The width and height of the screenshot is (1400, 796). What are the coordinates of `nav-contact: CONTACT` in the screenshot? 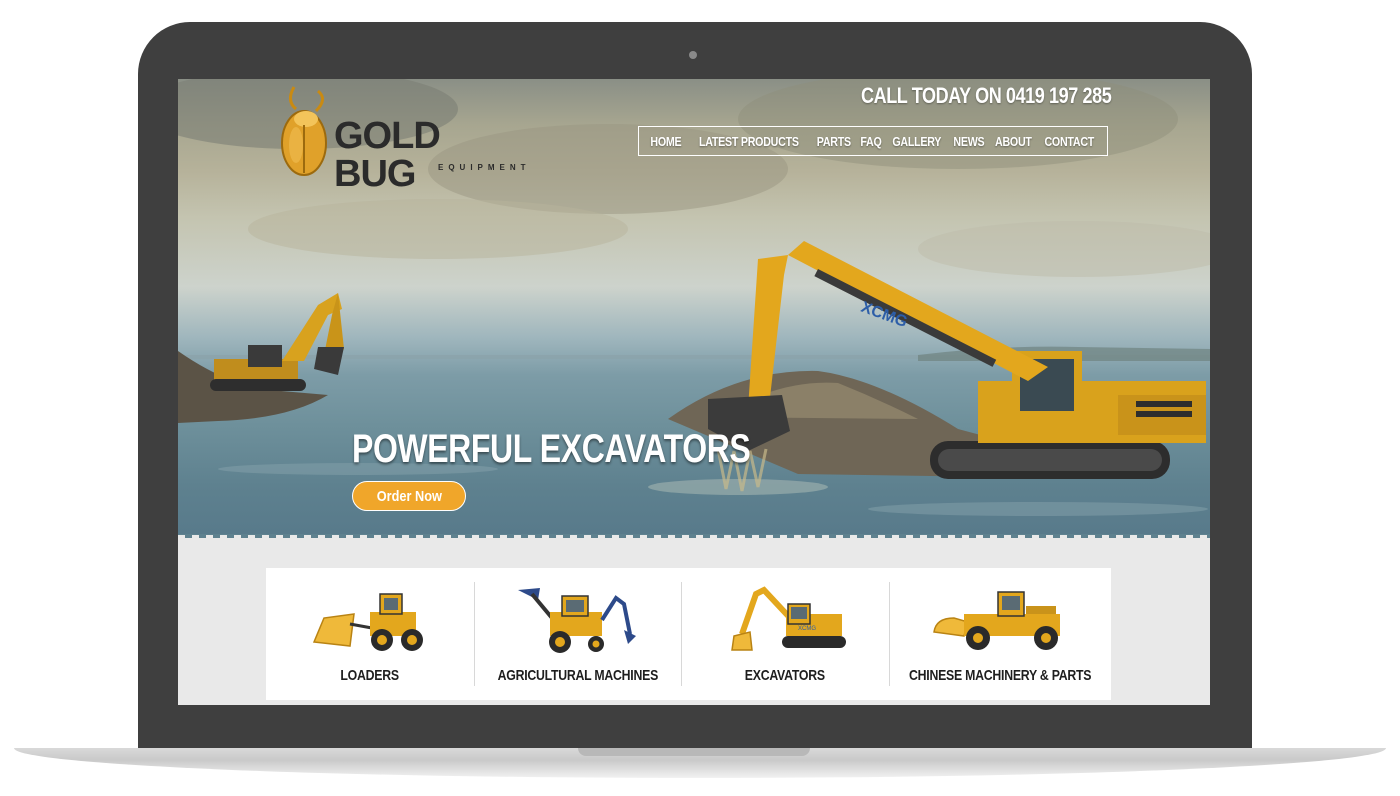 It's located at (1069, 141).